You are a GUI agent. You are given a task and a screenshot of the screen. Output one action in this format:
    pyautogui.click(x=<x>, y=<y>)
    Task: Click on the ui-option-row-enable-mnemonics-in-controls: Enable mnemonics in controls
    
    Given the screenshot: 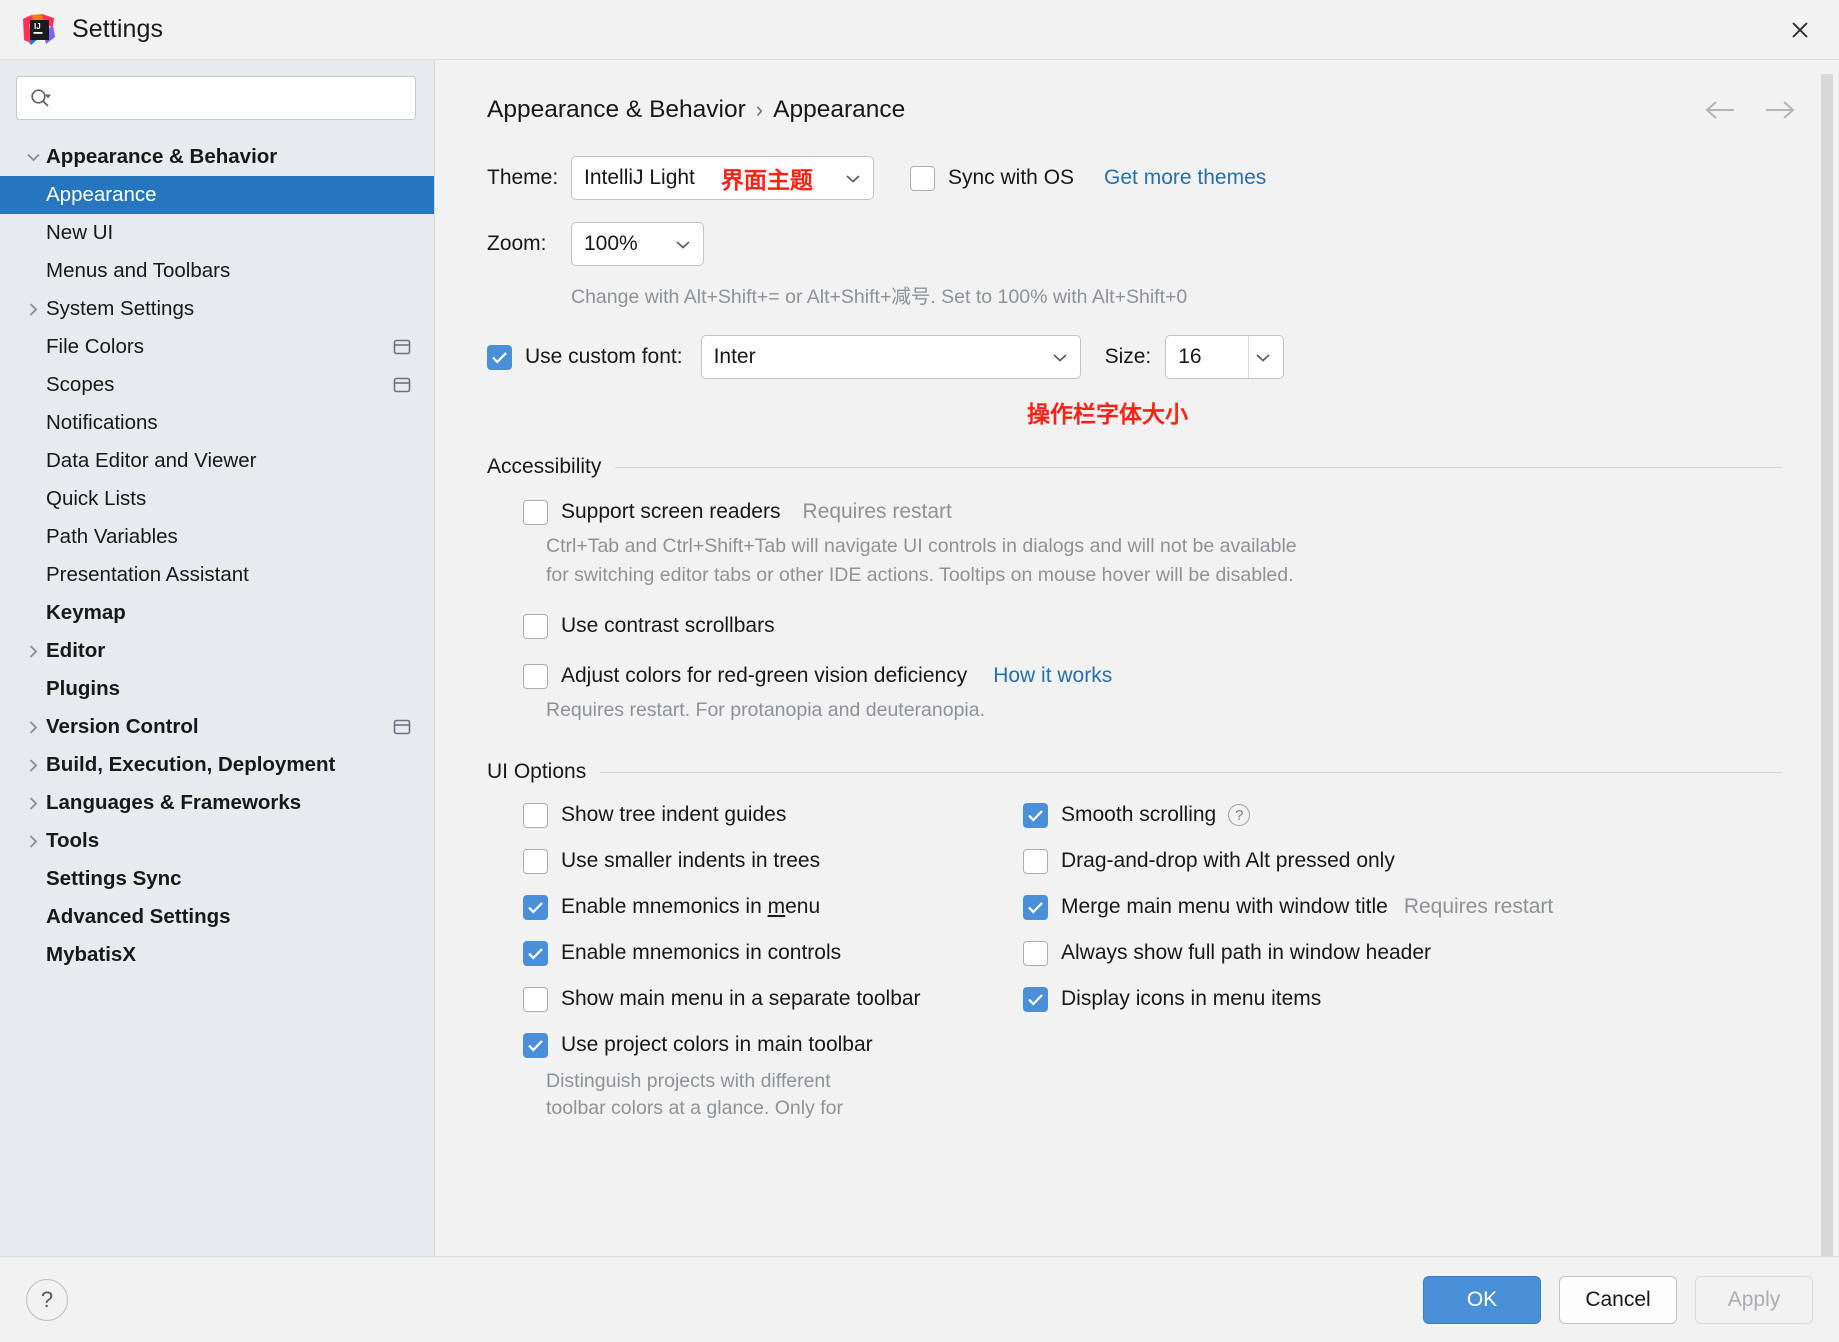 What is the action you would take?
    pyautogui.click(x=773, y=953)
    